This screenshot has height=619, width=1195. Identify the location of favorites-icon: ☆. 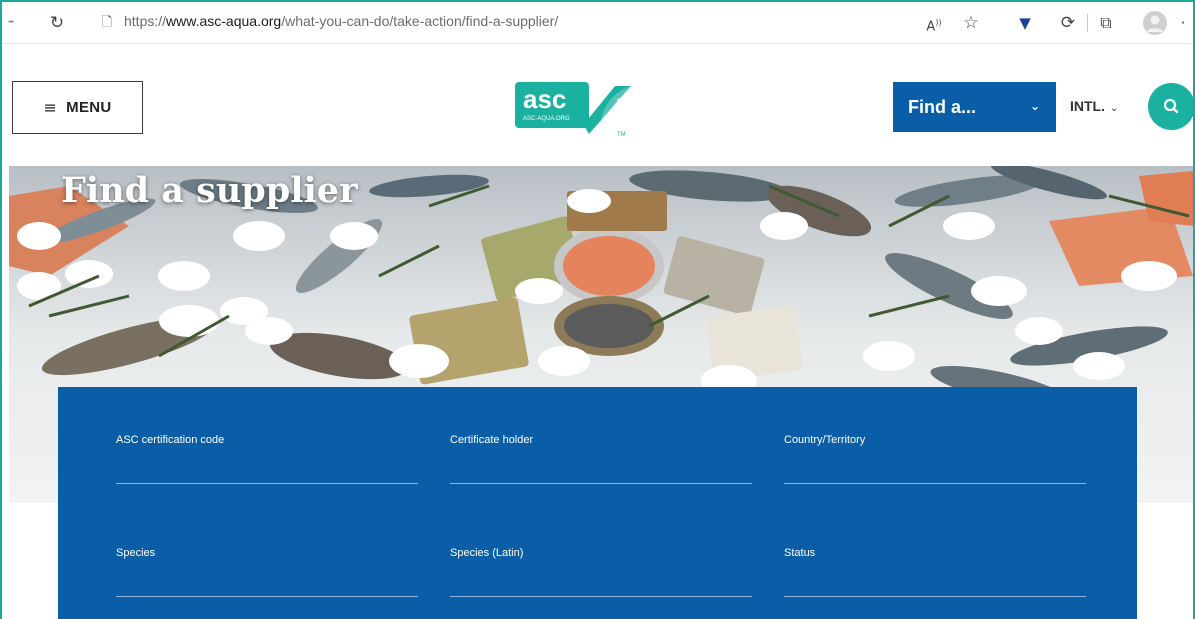
(971, 23).